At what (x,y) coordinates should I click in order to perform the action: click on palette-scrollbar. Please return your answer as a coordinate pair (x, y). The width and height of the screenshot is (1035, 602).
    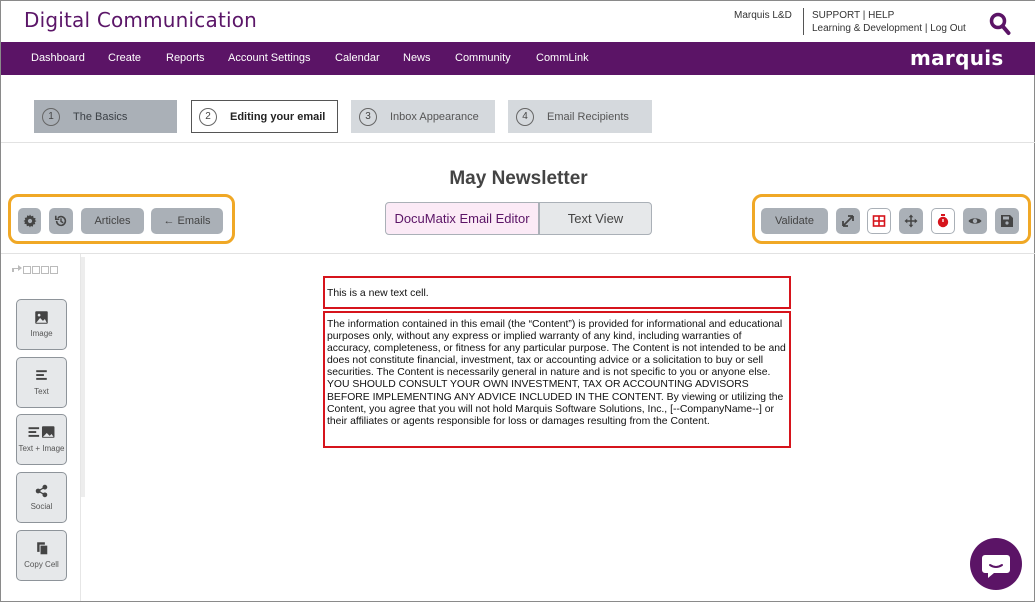
    Looking at the image, I should click on (83, 377).